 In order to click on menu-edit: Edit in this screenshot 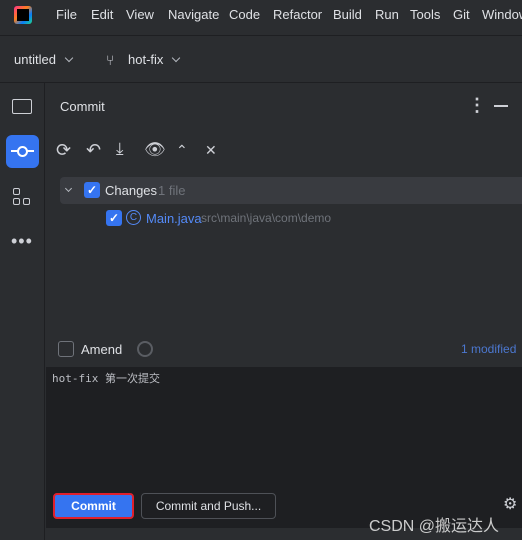, I will do `click(102, 14)`.